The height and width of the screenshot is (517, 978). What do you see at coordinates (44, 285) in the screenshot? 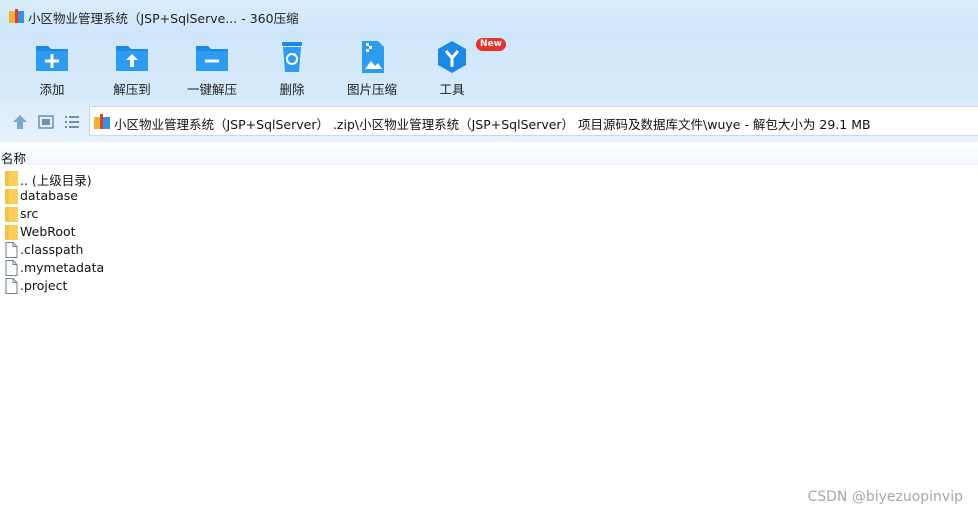
I see `file-name: .project` at bounding box center [44, 285].